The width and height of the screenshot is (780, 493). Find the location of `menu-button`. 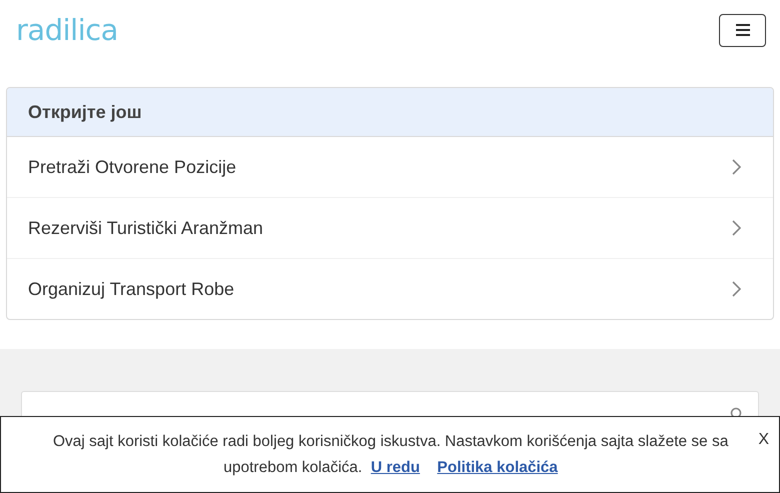

menu-button is located at coordinates (742, 30).